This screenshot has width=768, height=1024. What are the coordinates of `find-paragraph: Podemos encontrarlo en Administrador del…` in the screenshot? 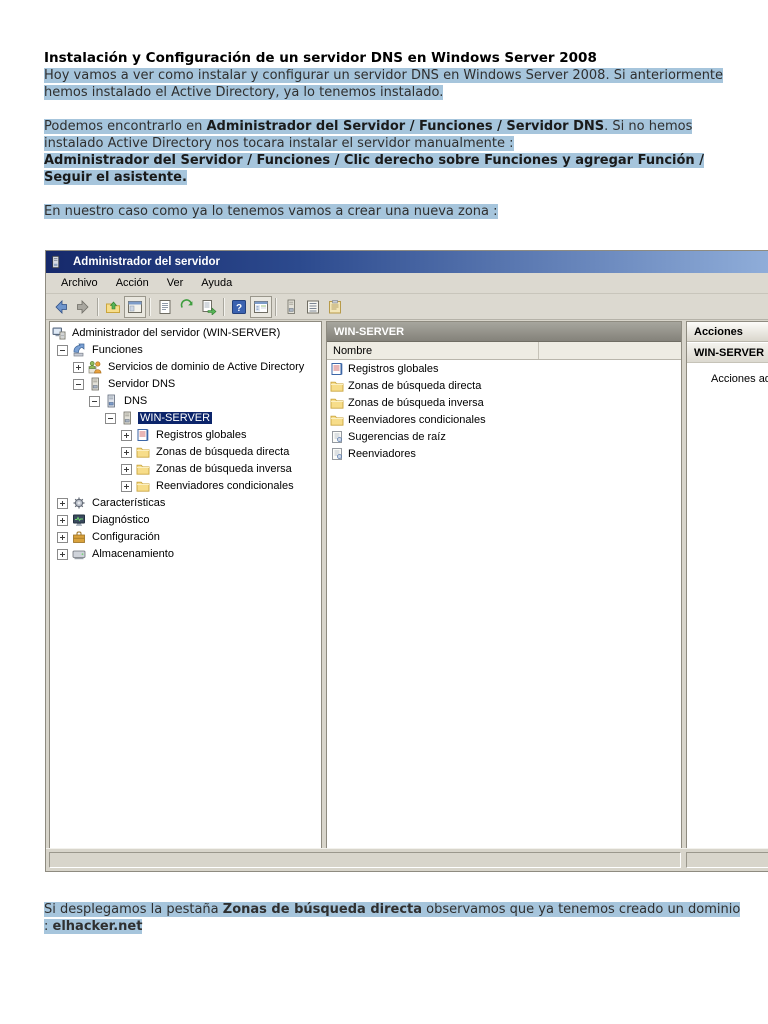 It's located at (395, 152).